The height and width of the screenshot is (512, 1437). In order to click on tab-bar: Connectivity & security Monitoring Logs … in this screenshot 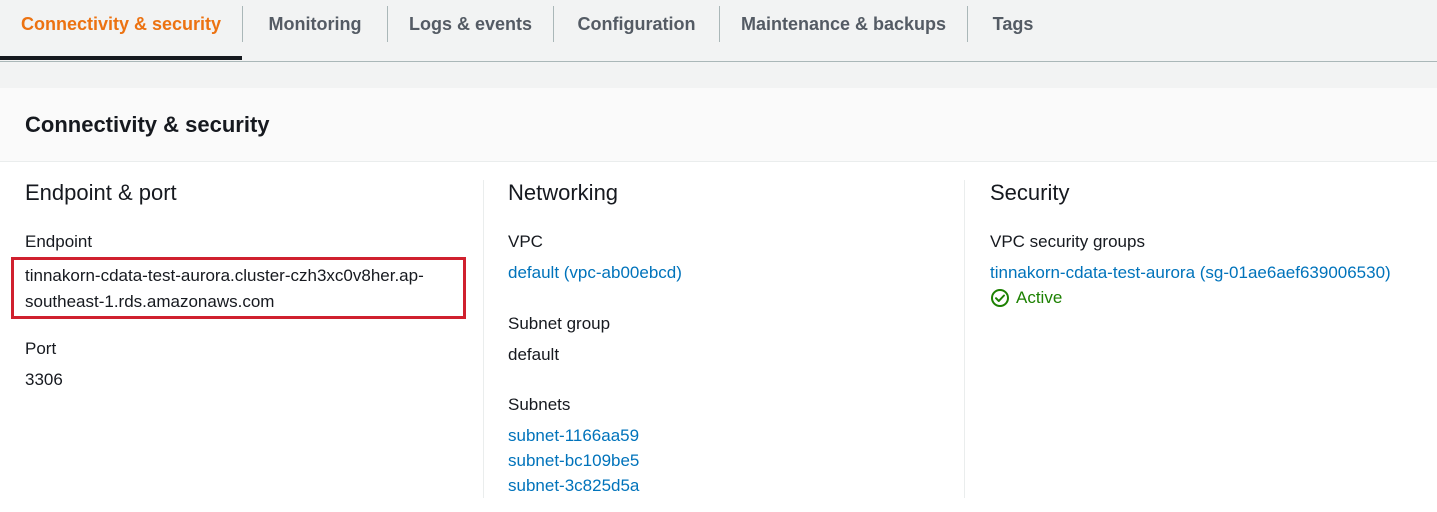, I will do `click(718, 31)`.